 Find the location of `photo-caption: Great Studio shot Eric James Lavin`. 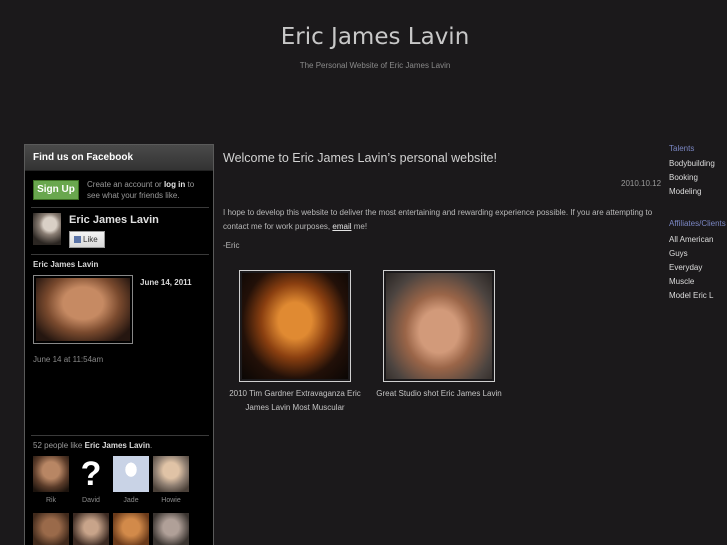

photo-caption: Great Studio shot Eric James Lavin is located at coordinates (439, 394).